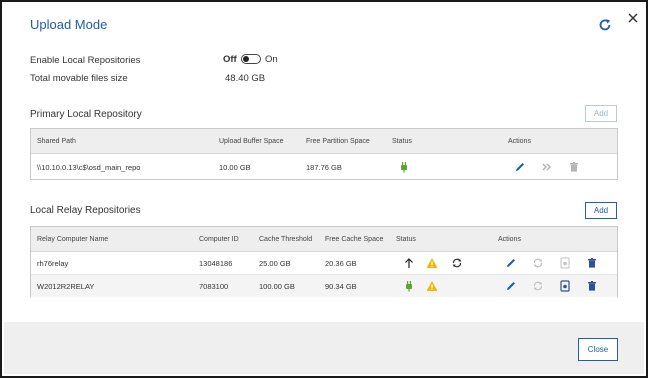 This screenshot has height=378, width=648. I want to click on cache-threshold-cell: 25.00 GB, so click(275, 263).